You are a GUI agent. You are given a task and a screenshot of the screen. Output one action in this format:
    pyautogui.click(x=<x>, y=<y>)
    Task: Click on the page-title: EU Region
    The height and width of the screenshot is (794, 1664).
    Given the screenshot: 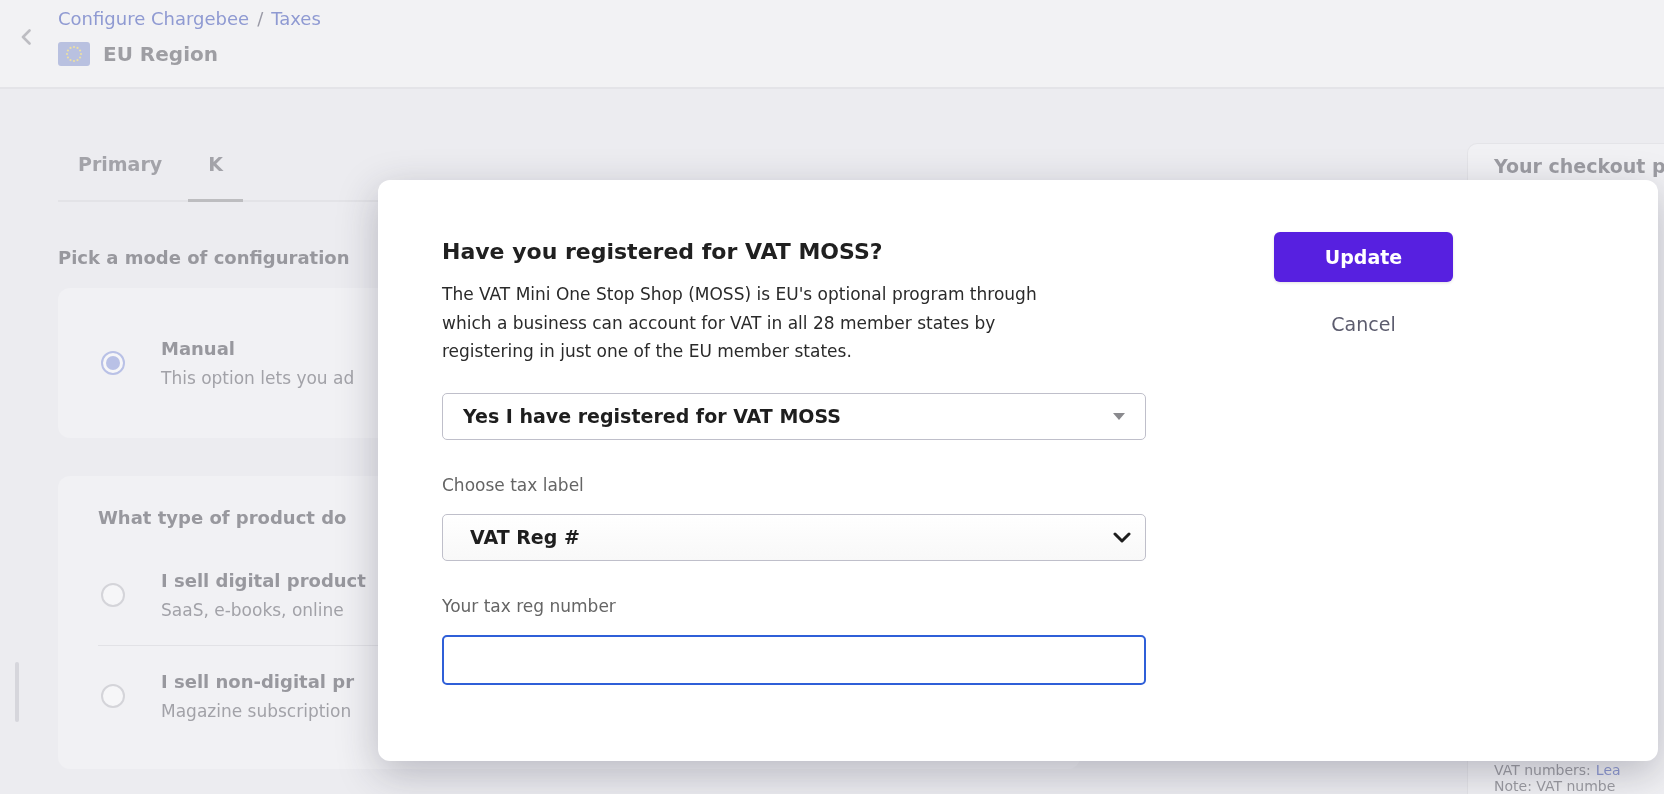 What is the action you would take?
    pyautogui.click(x=160, y=54)
    